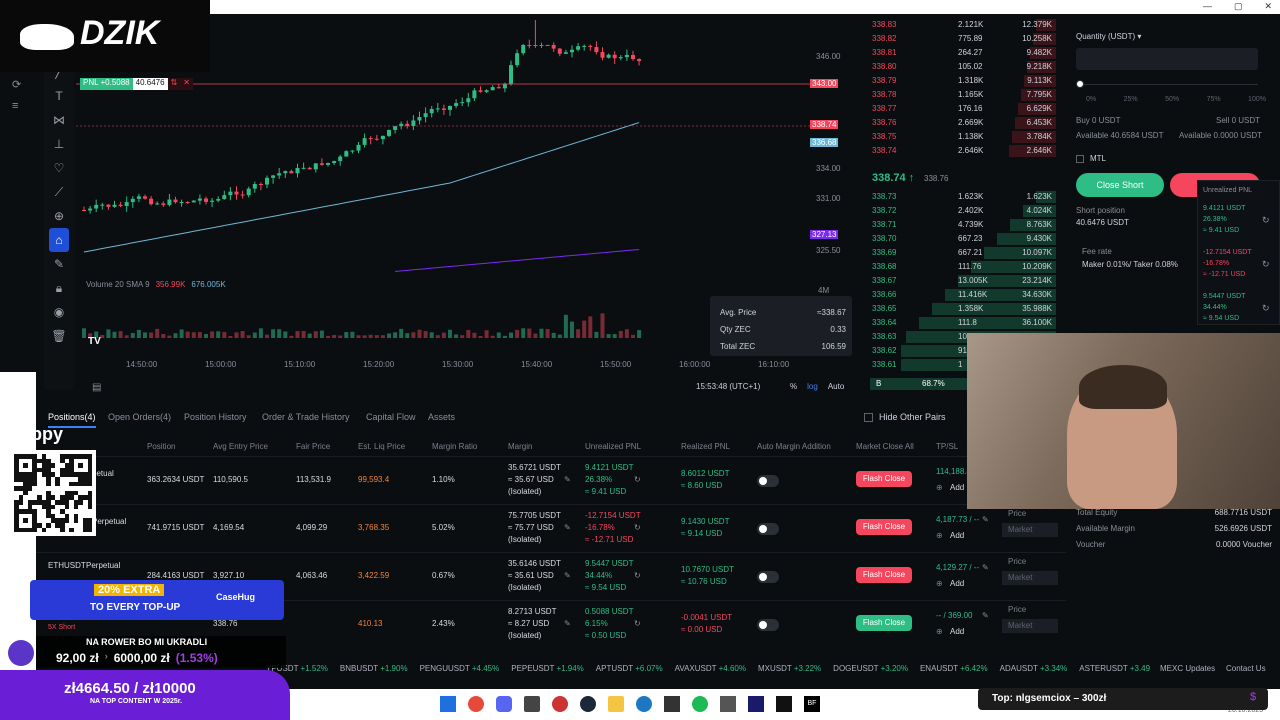 The height and width of the screenshot is (720, 1280). What do you see at coordinates (139, 417) in the screenshot?
I see `positions-tab: Open Orders(4)` at bounding box center [139, 417].